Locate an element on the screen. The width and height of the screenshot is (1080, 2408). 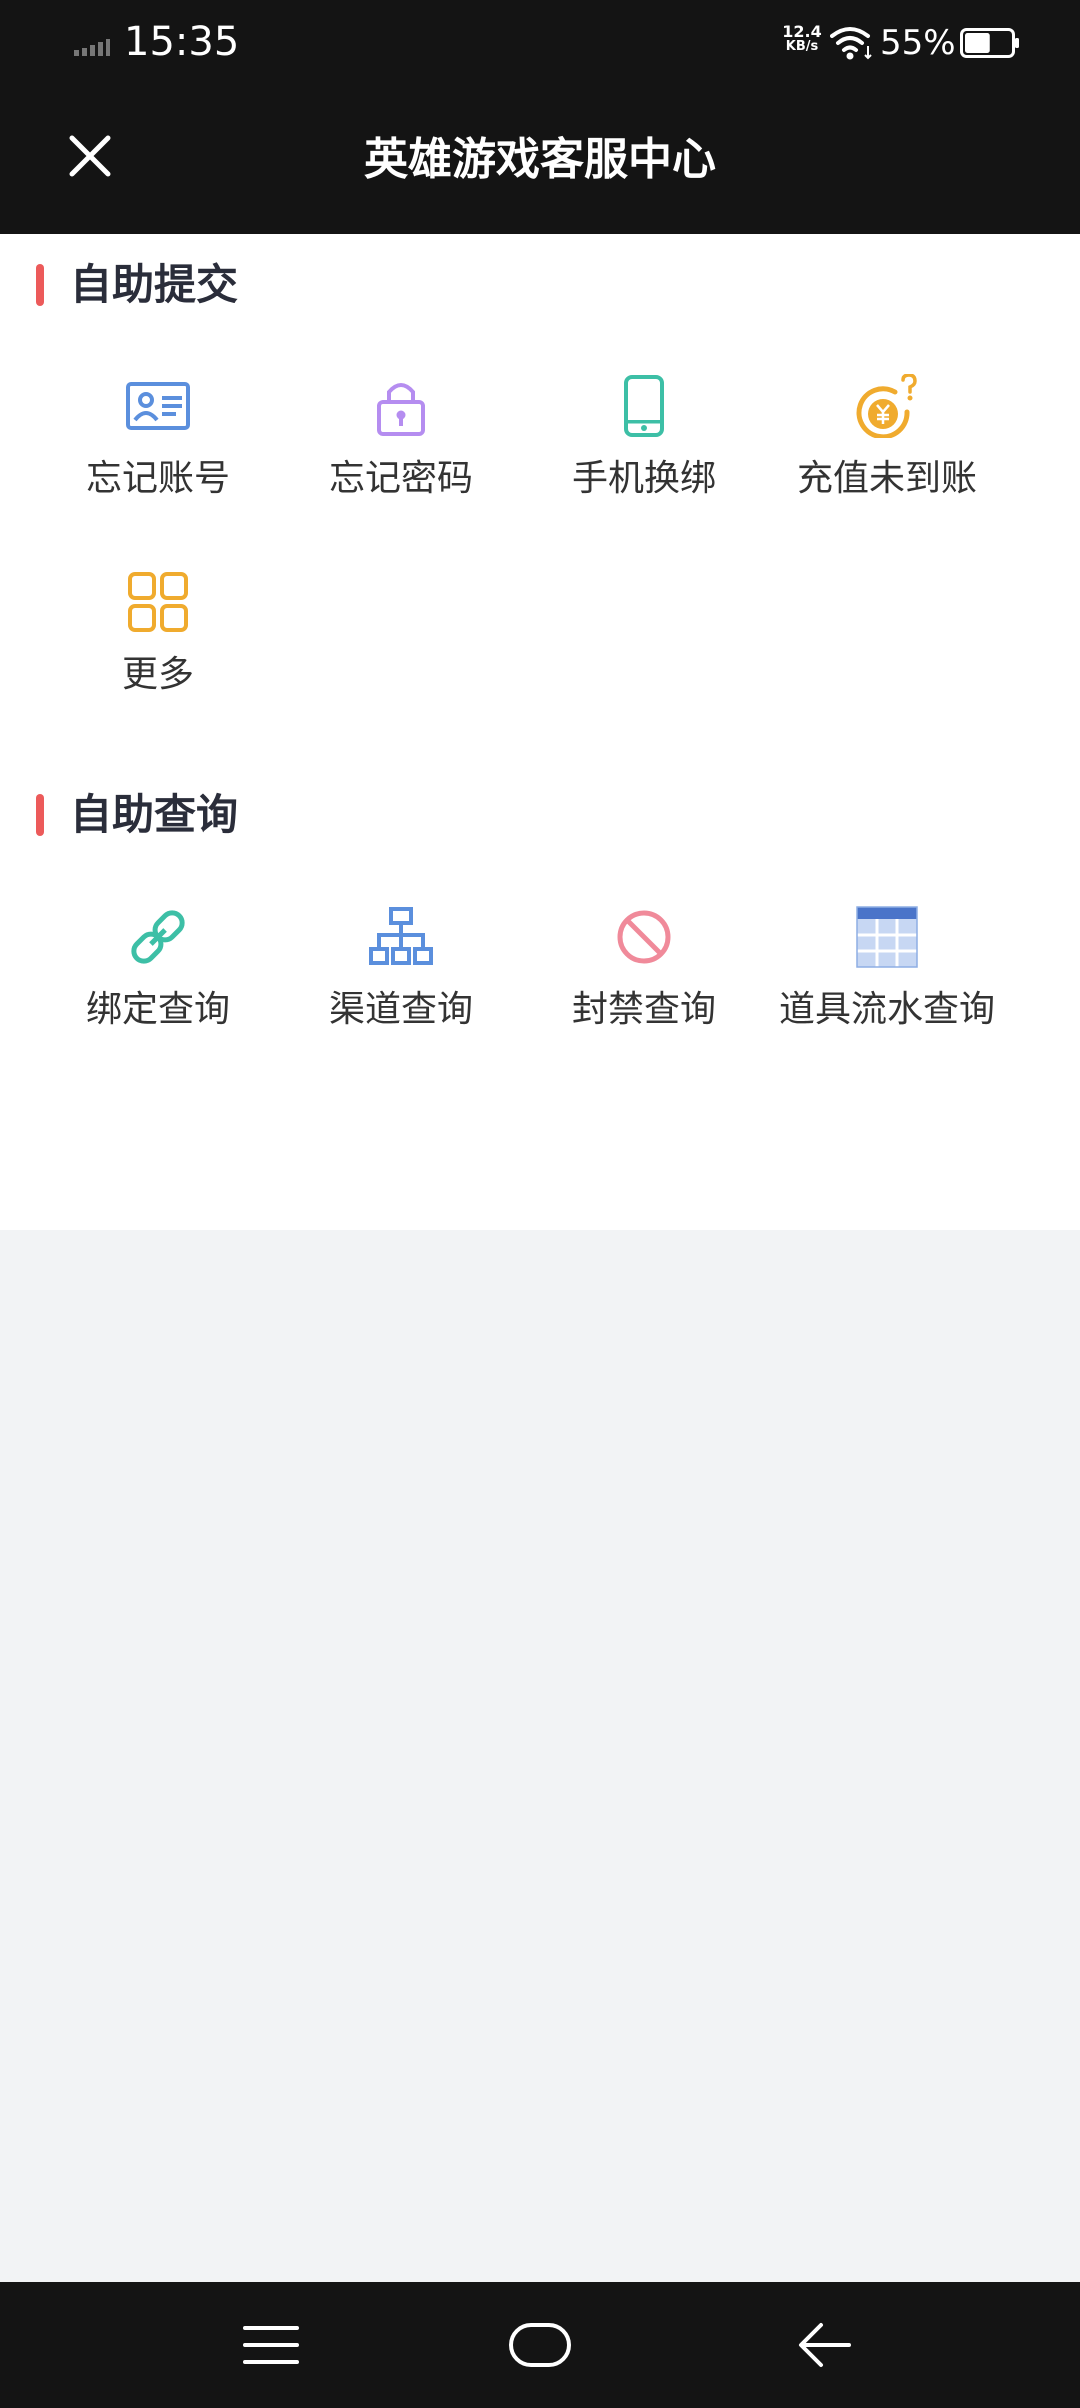
lock-icon is located at coordinates (401, 409).